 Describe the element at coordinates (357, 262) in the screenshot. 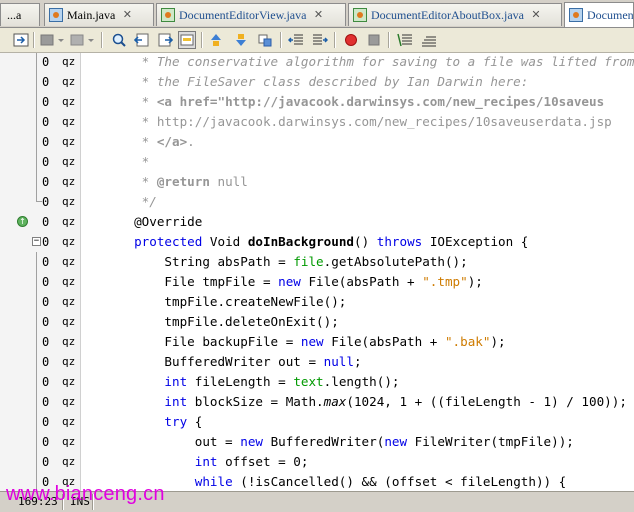

I see `code-line: String absPath = file.getAbsolutePath();` at that location.